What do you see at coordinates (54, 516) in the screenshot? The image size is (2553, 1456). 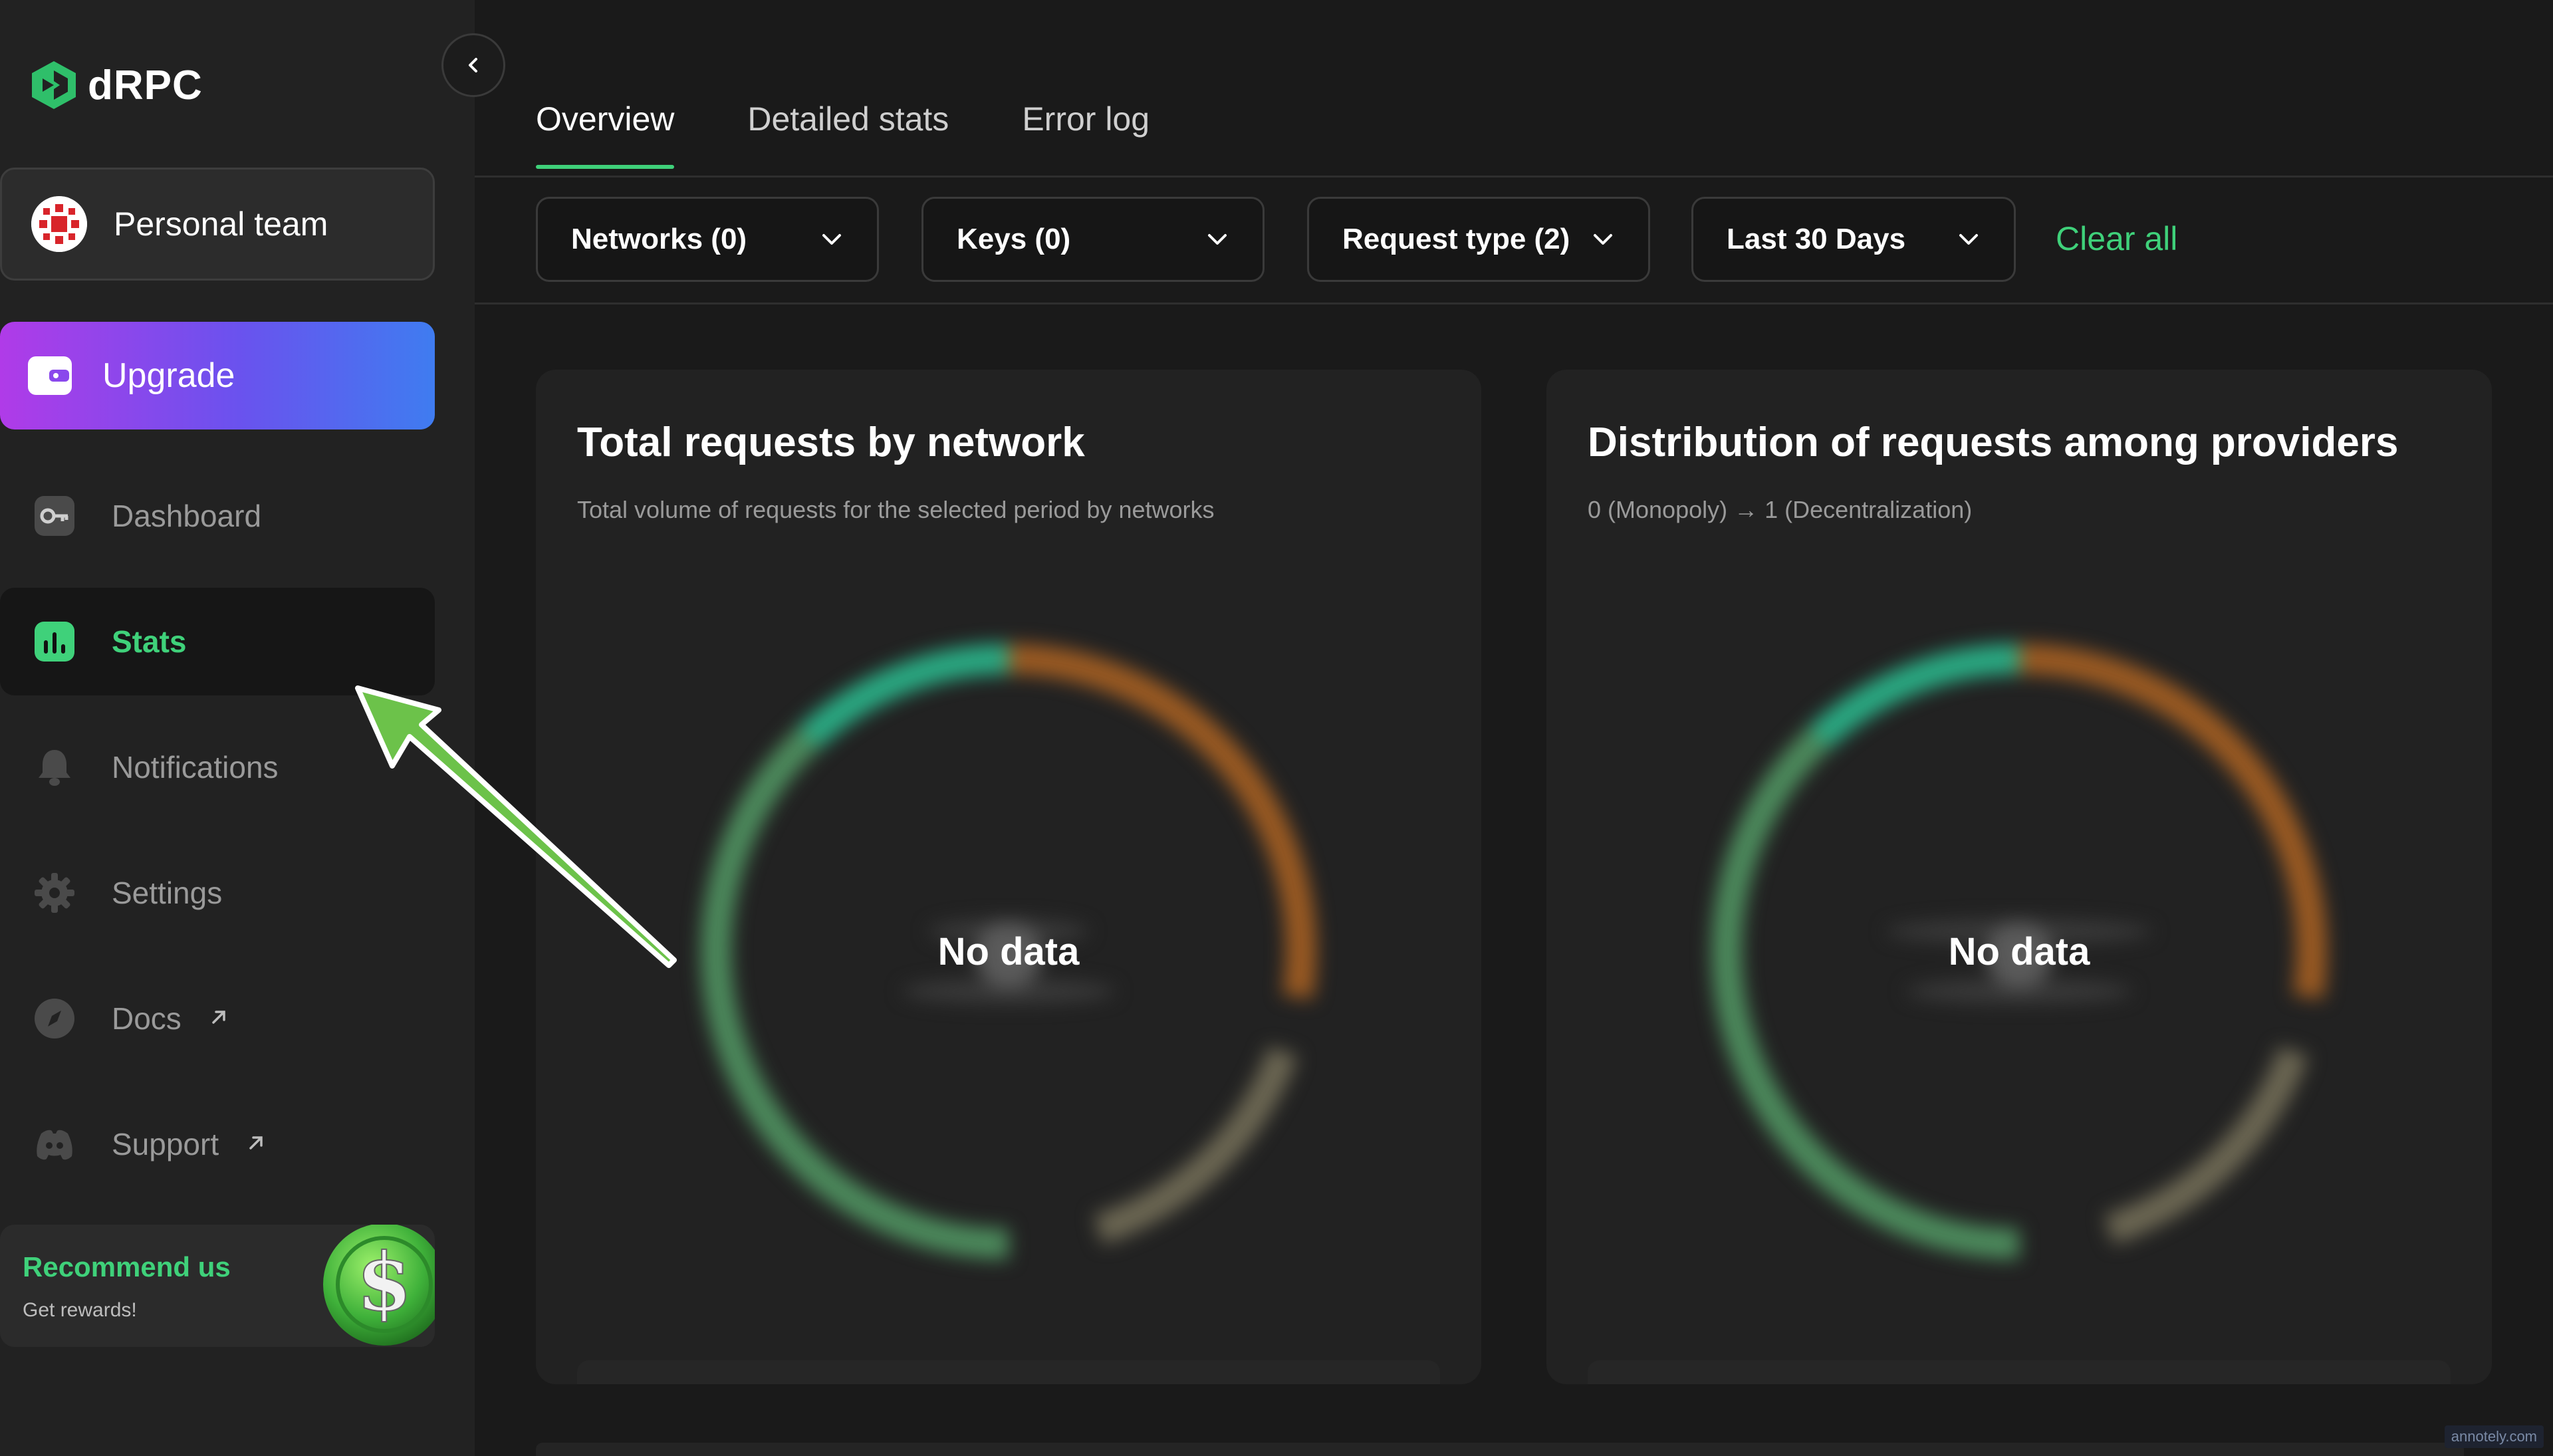 I see `key-icon` at bounding box center [54, 516].